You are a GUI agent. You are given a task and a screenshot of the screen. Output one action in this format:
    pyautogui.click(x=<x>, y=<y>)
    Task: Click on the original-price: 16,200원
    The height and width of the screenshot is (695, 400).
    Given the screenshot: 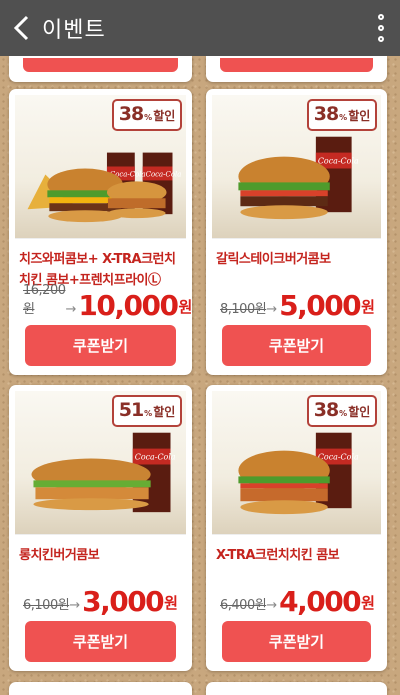 What is the action you would take?
    pyautogui.click(x=44, y=300)
    